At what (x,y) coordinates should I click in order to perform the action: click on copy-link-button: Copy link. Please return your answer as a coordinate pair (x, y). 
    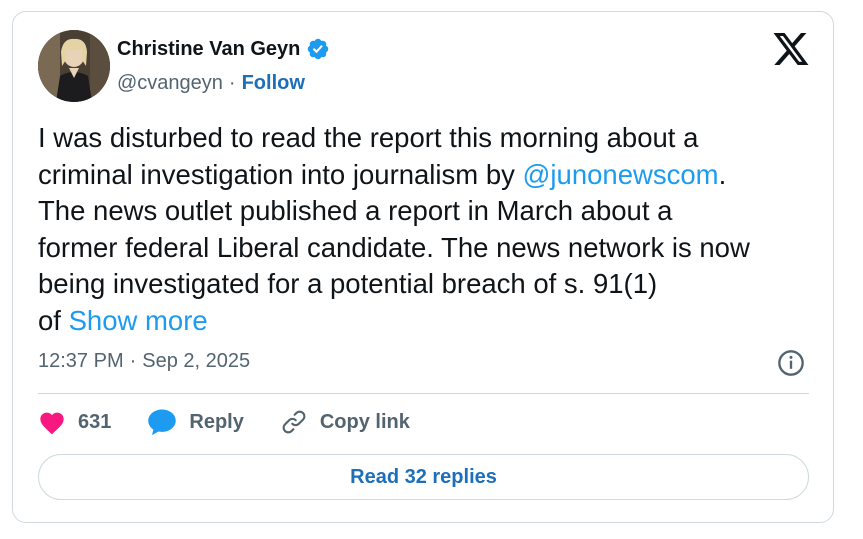
    Looking at the image, I should click on (345, 422).